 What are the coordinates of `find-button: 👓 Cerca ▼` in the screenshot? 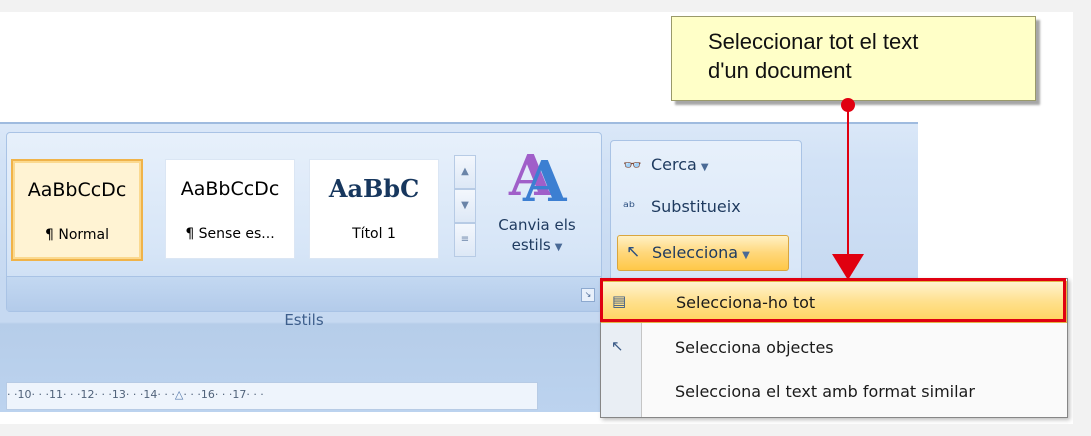 It's located at (666, 164).